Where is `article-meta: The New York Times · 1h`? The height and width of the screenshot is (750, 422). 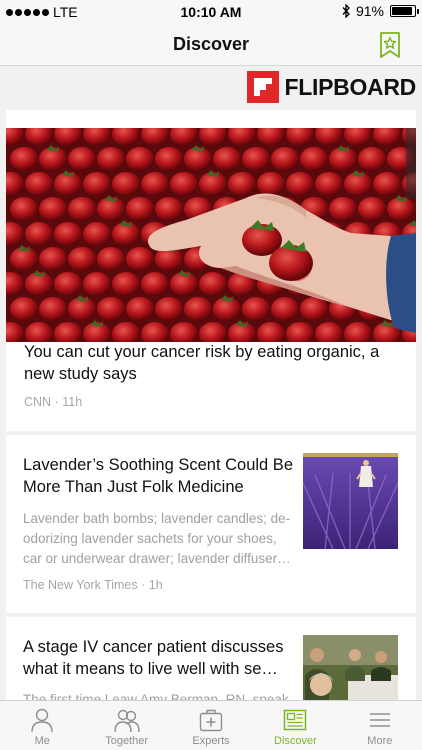
article-meta: The New York Times · 1h is located at coordinates (93, 585).